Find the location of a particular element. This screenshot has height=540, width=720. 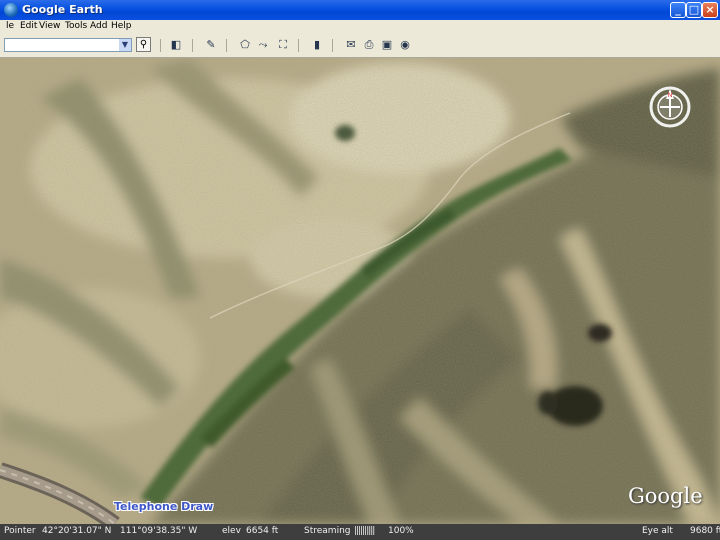

overlay-icon: ⛶ is located at coordinates (283, 45).